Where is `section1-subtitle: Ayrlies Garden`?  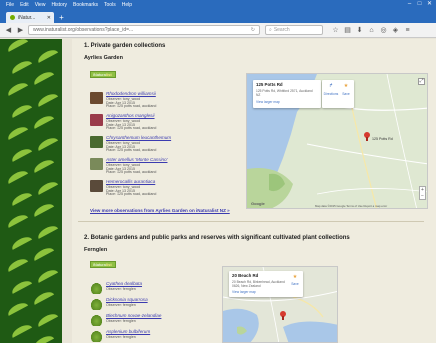
section1-subtitle: Ayrlies Garden is located at coordinates (103, 58).